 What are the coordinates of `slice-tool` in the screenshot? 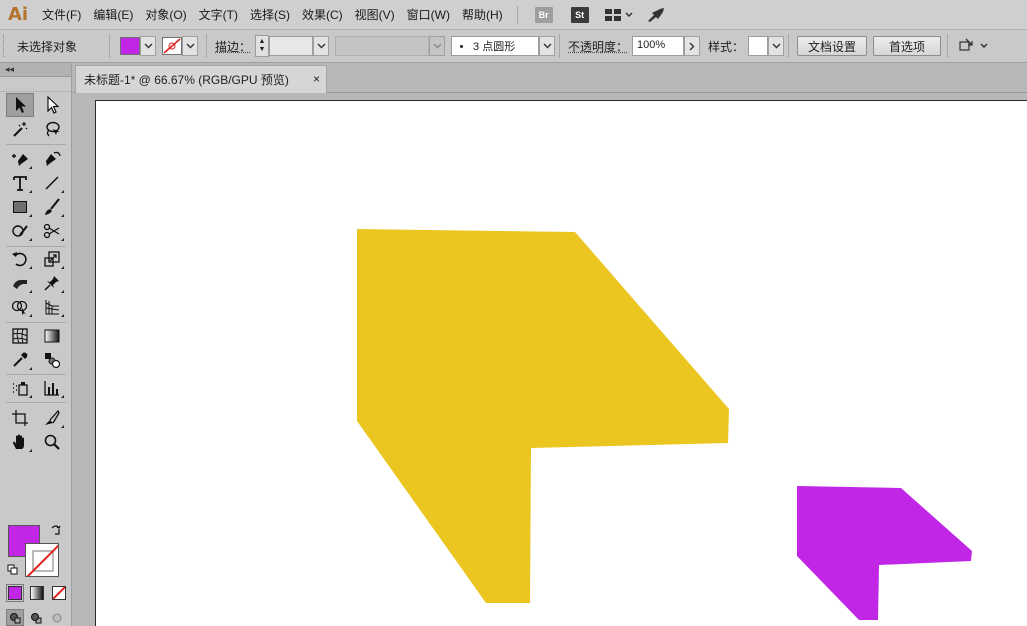 It's located at (52, 418).